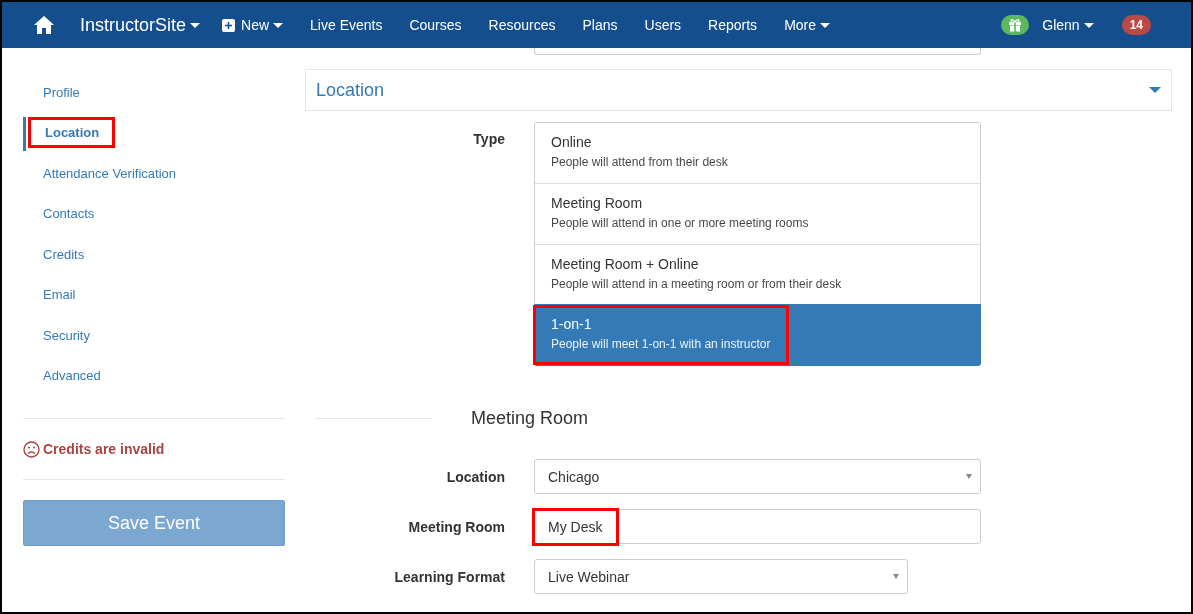 Image resolution: width=1193 pixels, height=614 pixels. Describe the element at coordinates (229, 25) in the screenshot. I see `plus-icon` at that location.